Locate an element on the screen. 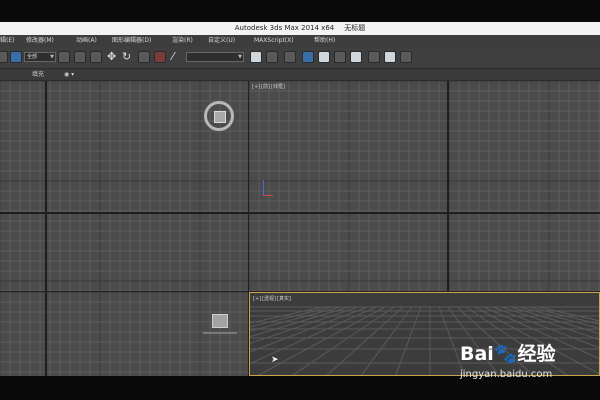  viewport-perspective-label: [+][透视][真实] is located at coordinates (272, 298).